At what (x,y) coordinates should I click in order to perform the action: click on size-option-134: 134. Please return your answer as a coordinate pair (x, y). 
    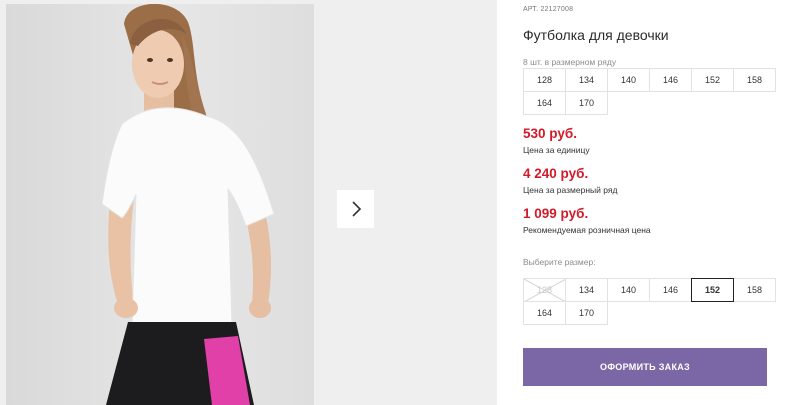
    Looking at the image, I should click on (586, 290).